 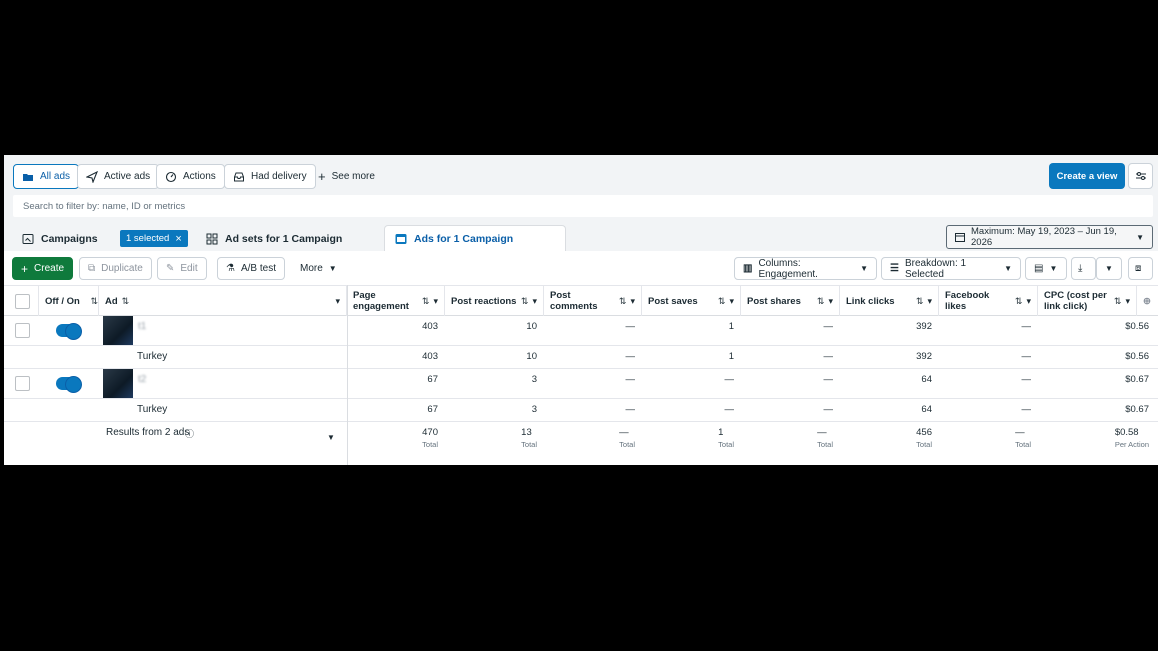 I want to click on see-more-filter: + See more, so click(x=346, y=176).